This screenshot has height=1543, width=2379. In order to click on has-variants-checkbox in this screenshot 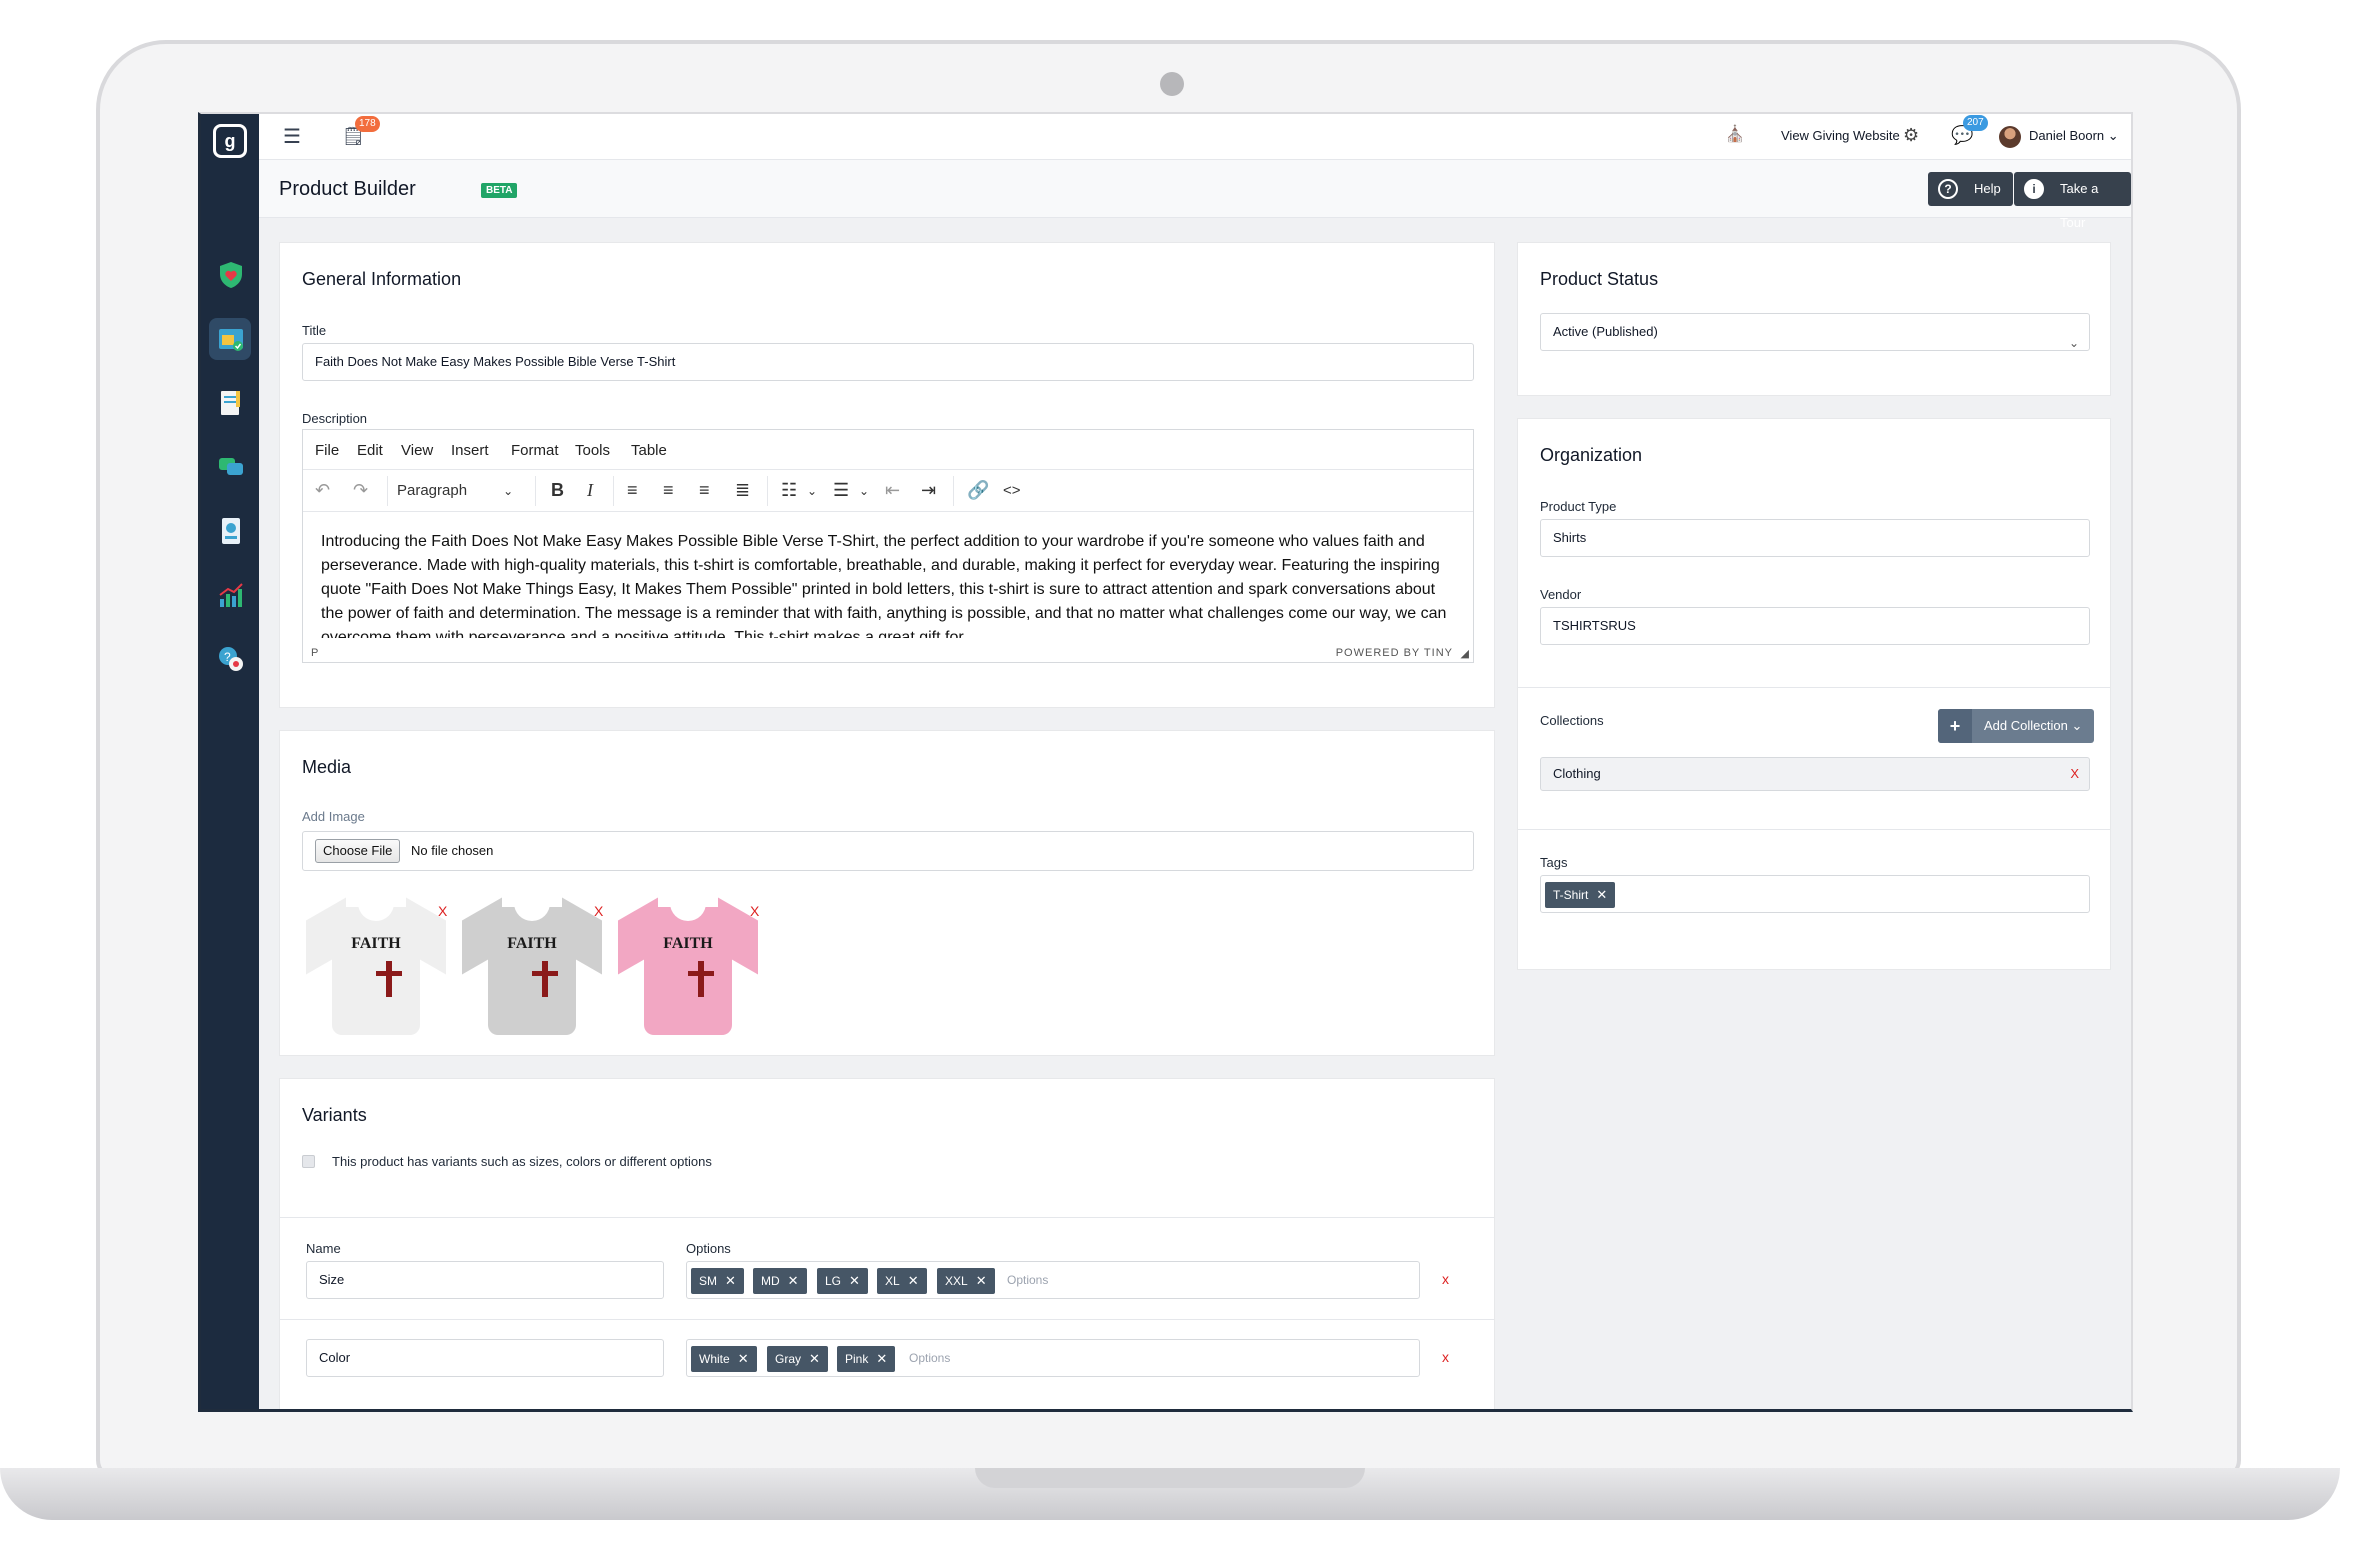, I will do `click(308, 1161)`.